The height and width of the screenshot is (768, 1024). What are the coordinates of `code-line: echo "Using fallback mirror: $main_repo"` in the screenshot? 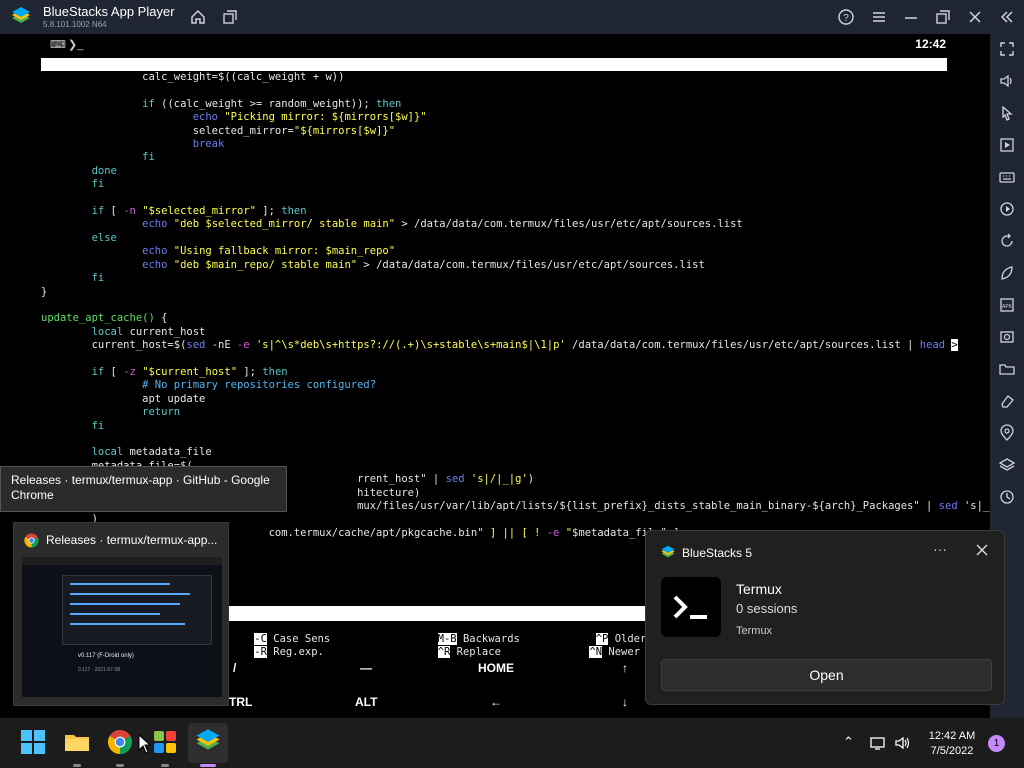 It's located at (269, 251).